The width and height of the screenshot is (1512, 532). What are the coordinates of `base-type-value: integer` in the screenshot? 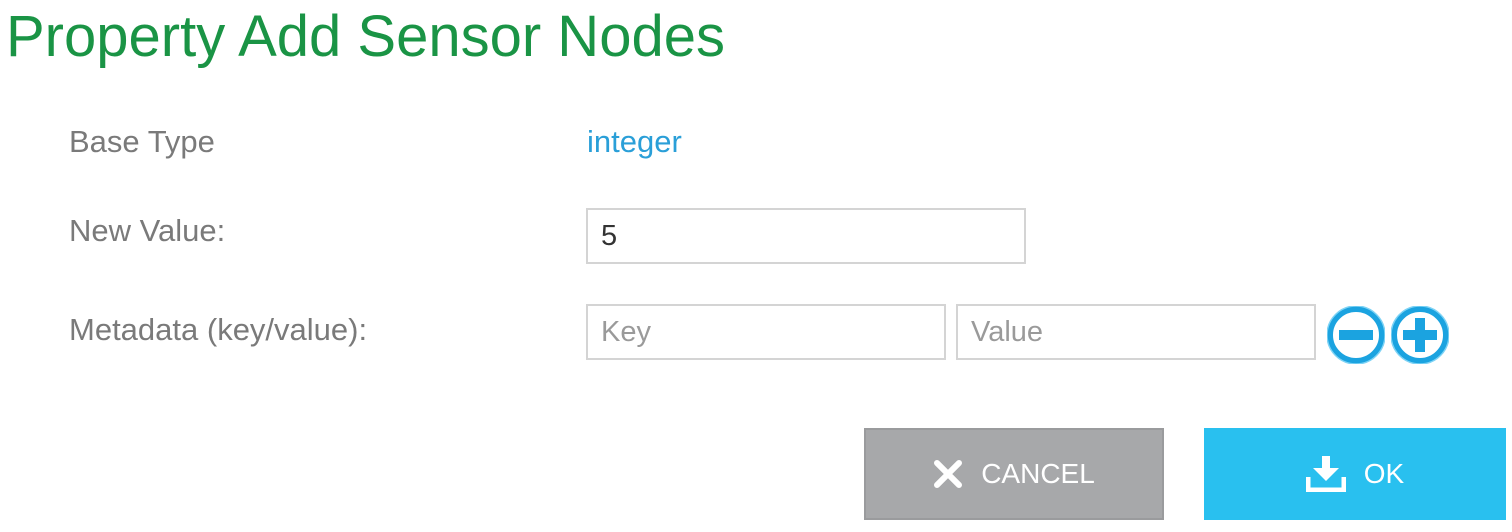 It's located at (634, 141).